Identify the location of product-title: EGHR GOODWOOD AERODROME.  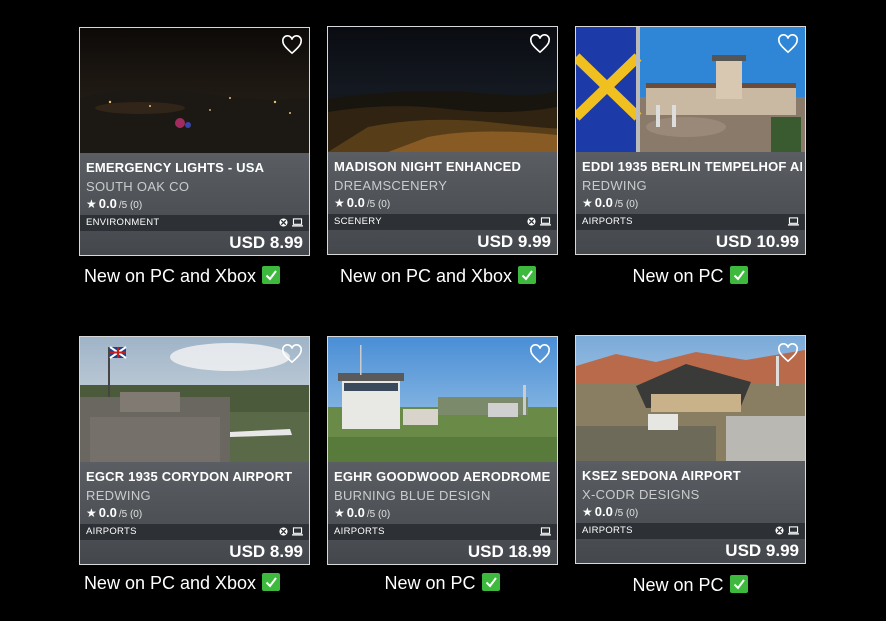
(442, 476).